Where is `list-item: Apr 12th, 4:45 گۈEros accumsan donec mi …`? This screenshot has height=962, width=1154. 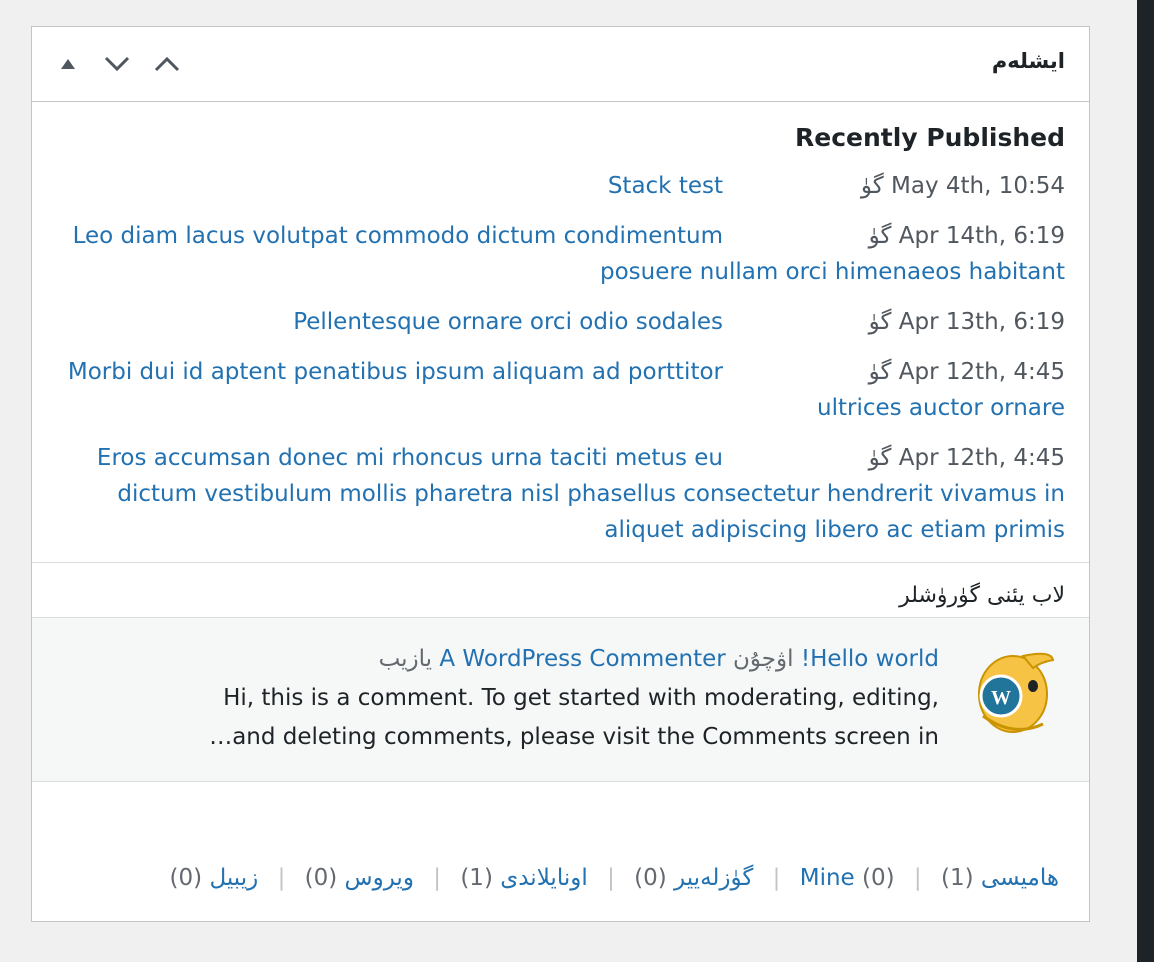 list-item: Apr 12th, 4:45 گۈEros accumsan donec mi … is located at coordinates (560, 494).